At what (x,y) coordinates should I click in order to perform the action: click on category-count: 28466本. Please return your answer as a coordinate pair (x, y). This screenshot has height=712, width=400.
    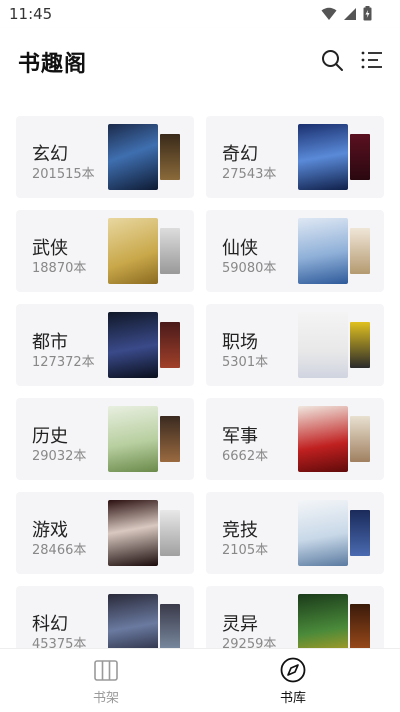
    Looking at the image, I should click on (59, 550).